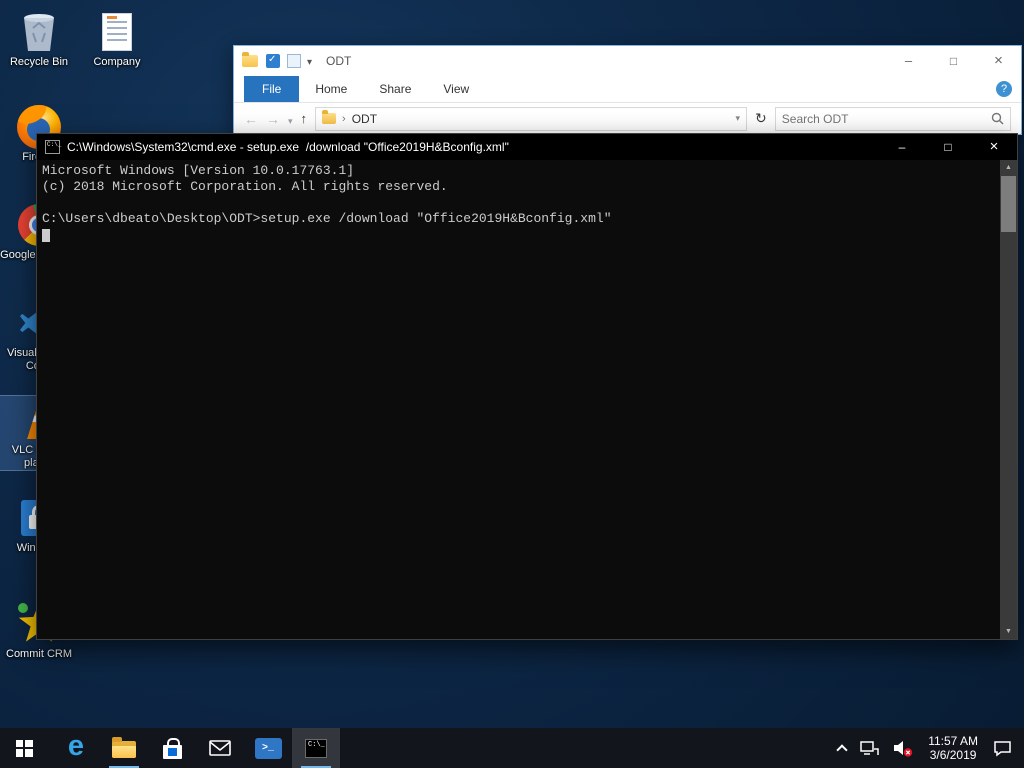 The image size is (1024, 768). I want to click on desktop-icon-company: Company, so click(117, 38).